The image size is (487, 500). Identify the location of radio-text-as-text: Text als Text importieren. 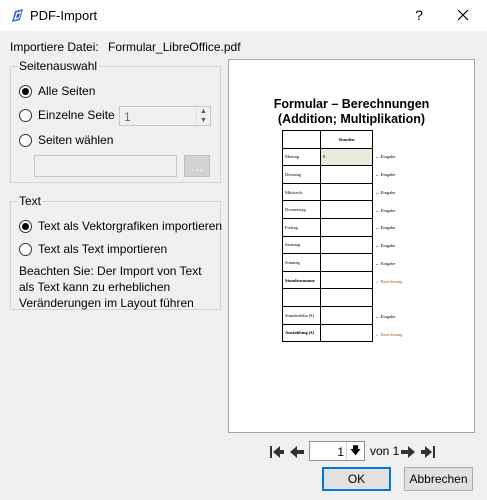
(93, 249).